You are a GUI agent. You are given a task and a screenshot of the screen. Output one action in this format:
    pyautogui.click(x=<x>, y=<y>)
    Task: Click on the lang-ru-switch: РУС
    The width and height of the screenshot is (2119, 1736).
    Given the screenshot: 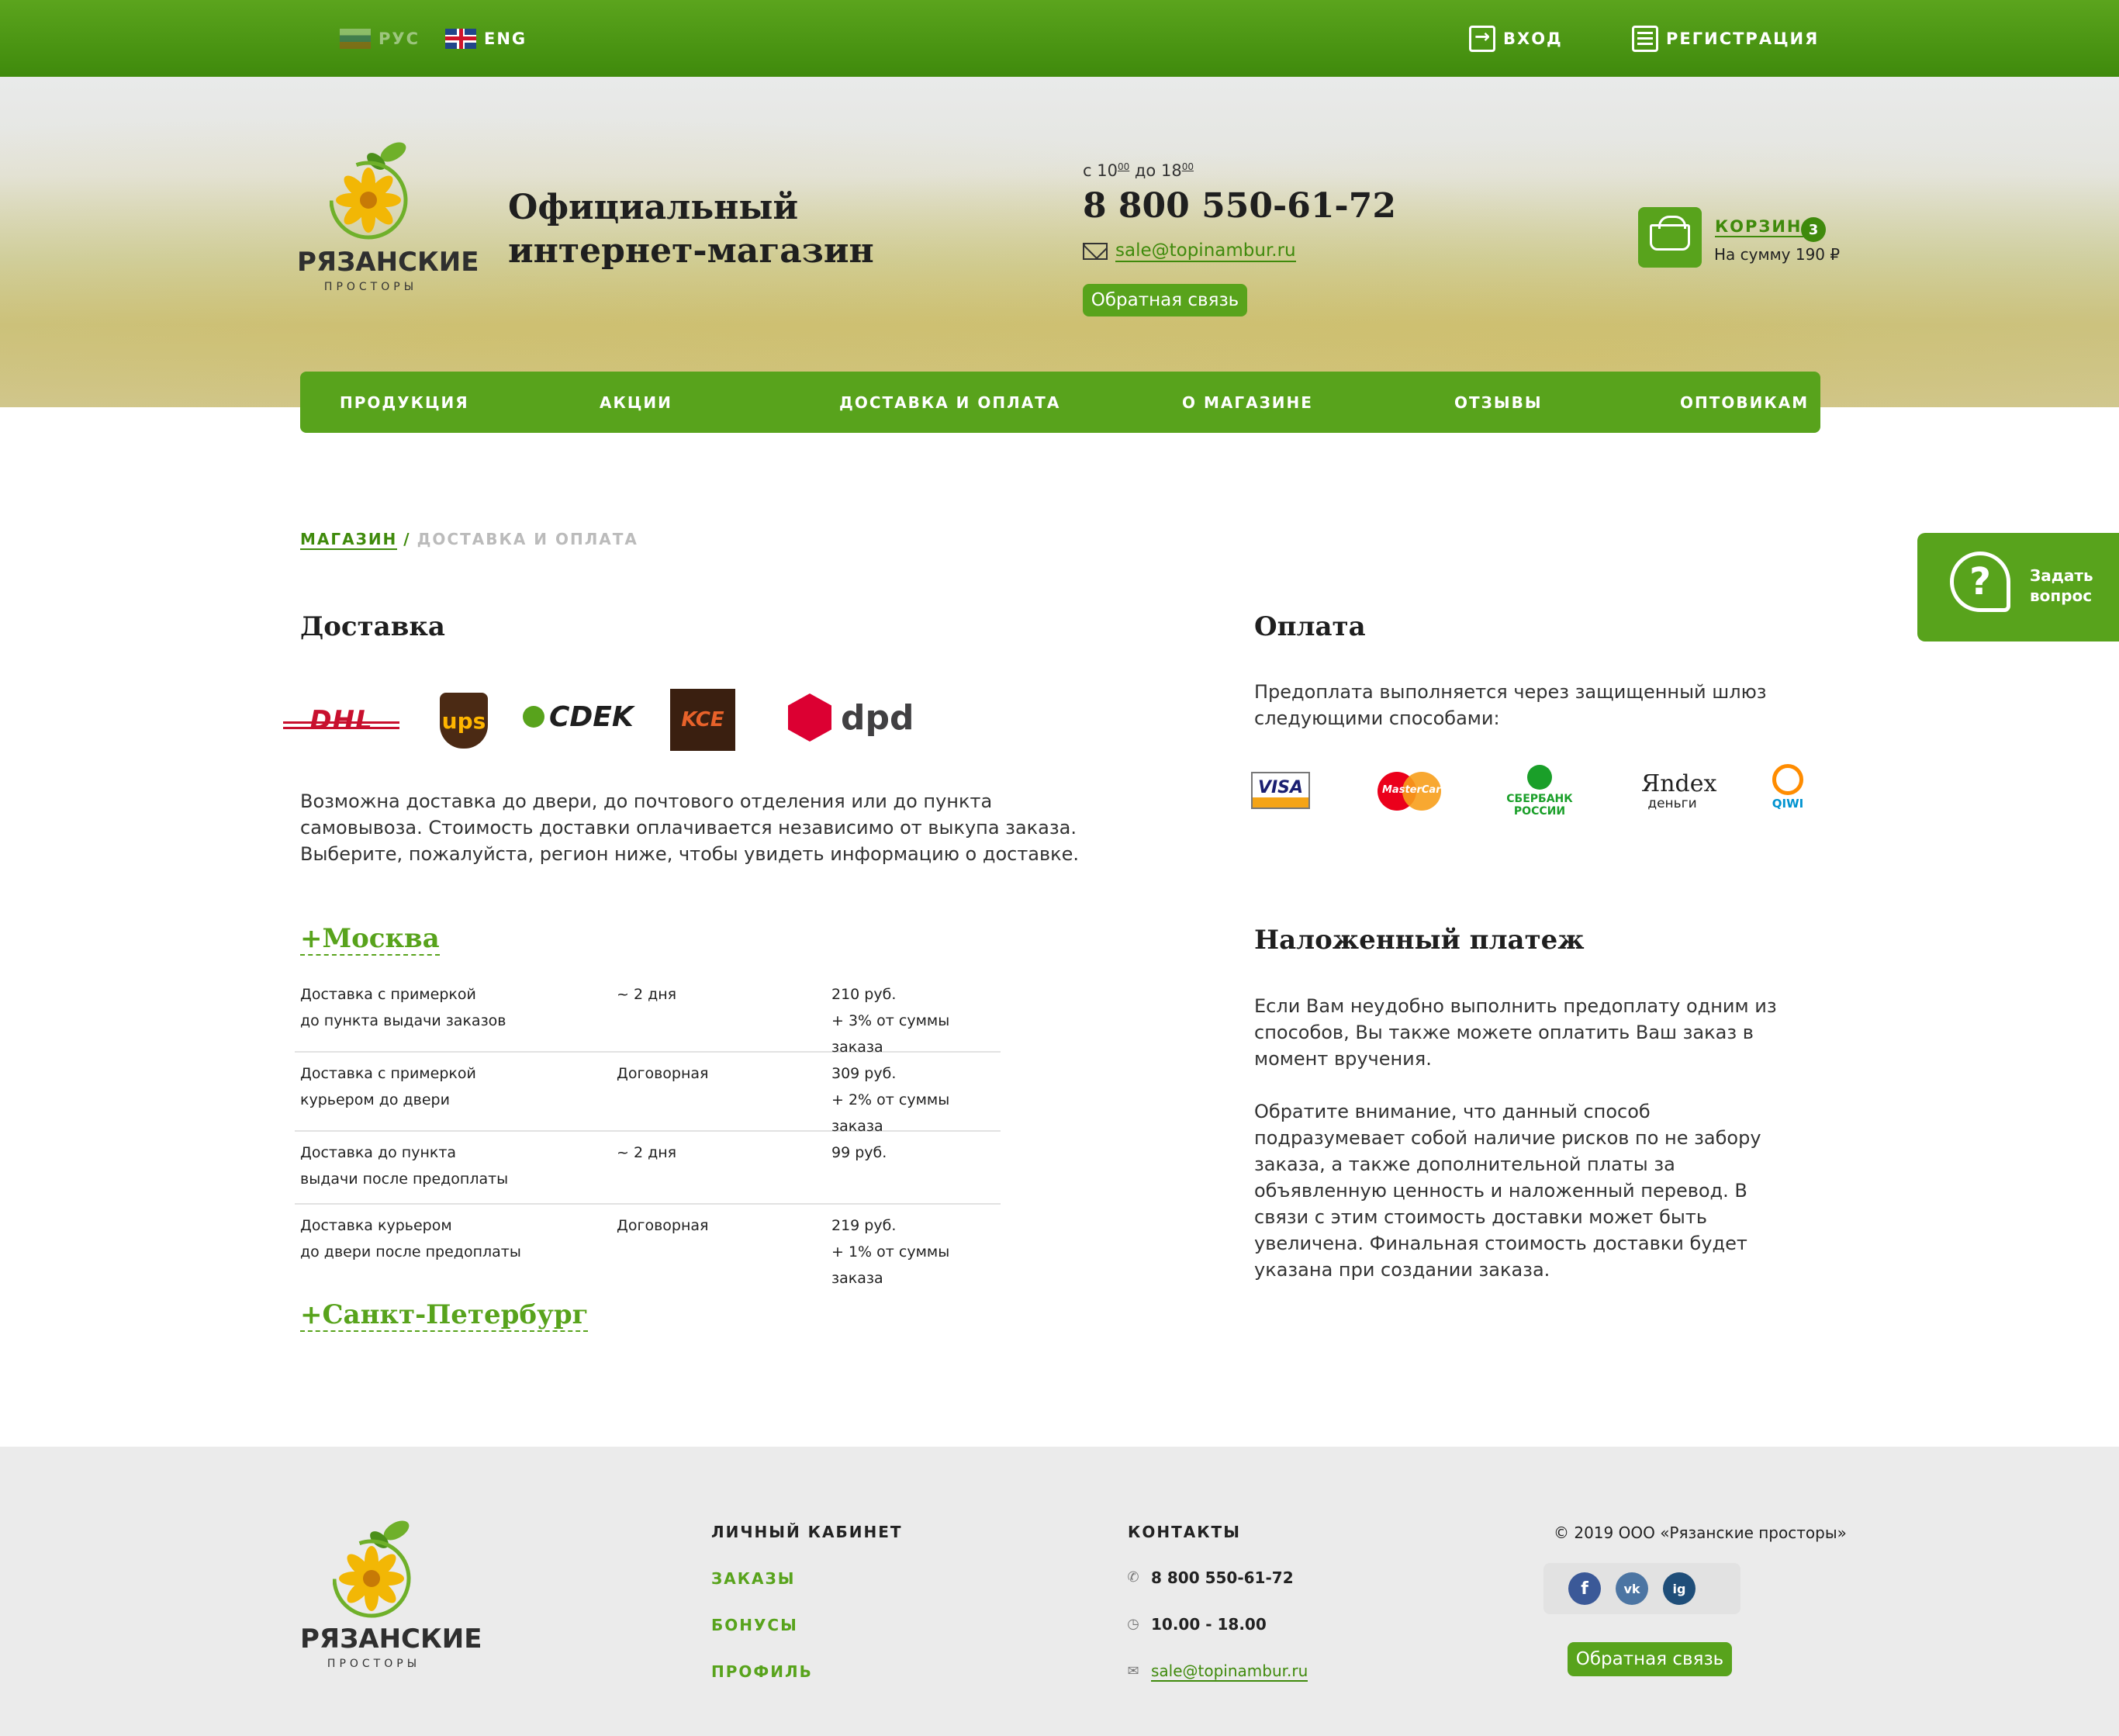 What is the action you would take?
    pyautogui.click(x=380, y=38)
    